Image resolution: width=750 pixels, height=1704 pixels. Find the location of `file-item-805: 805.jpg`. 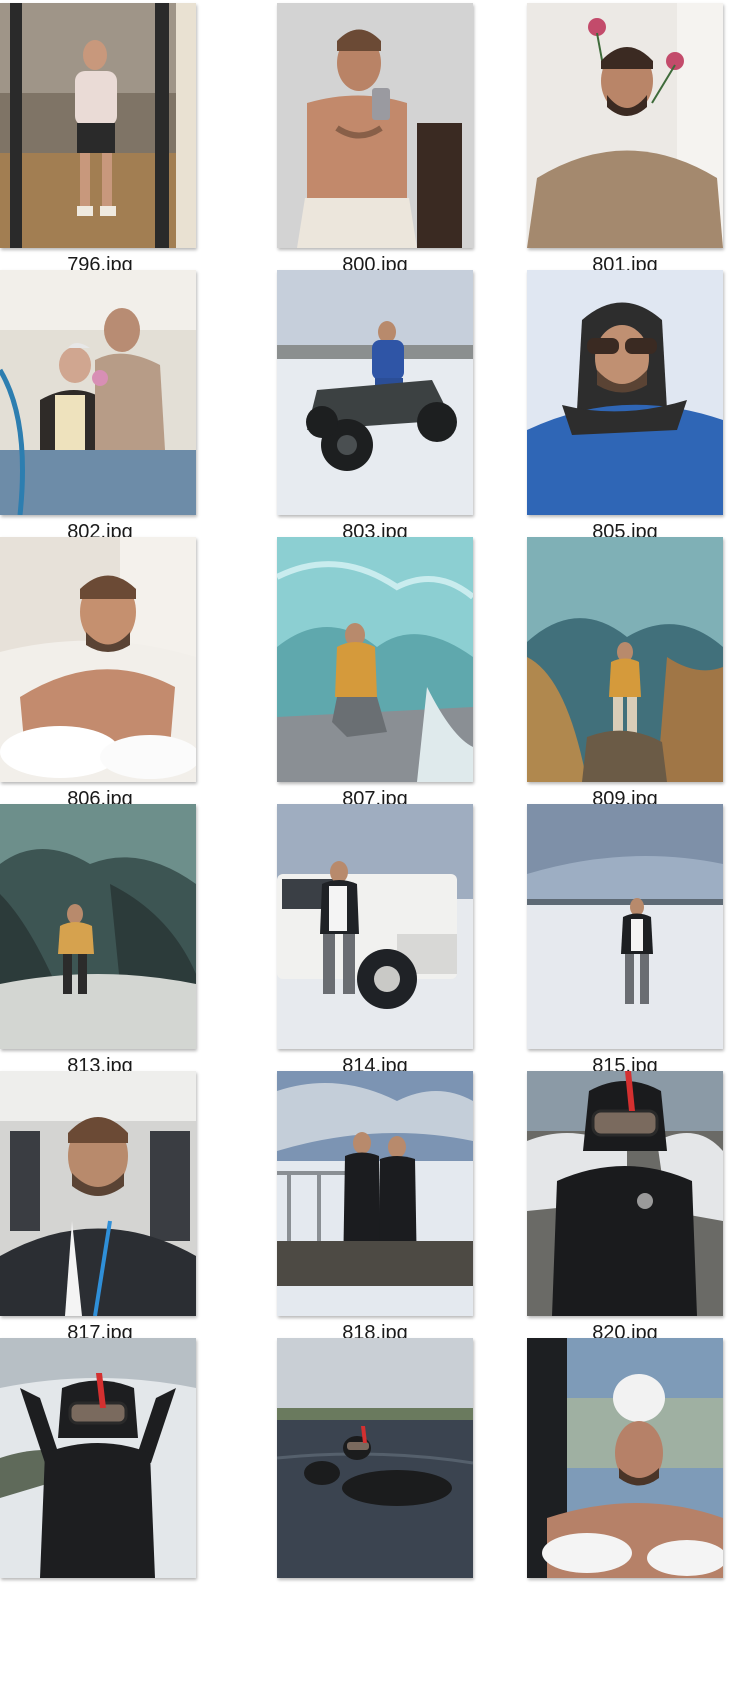

file-item-805: 805.jpg is located at coordinates (625, 412).